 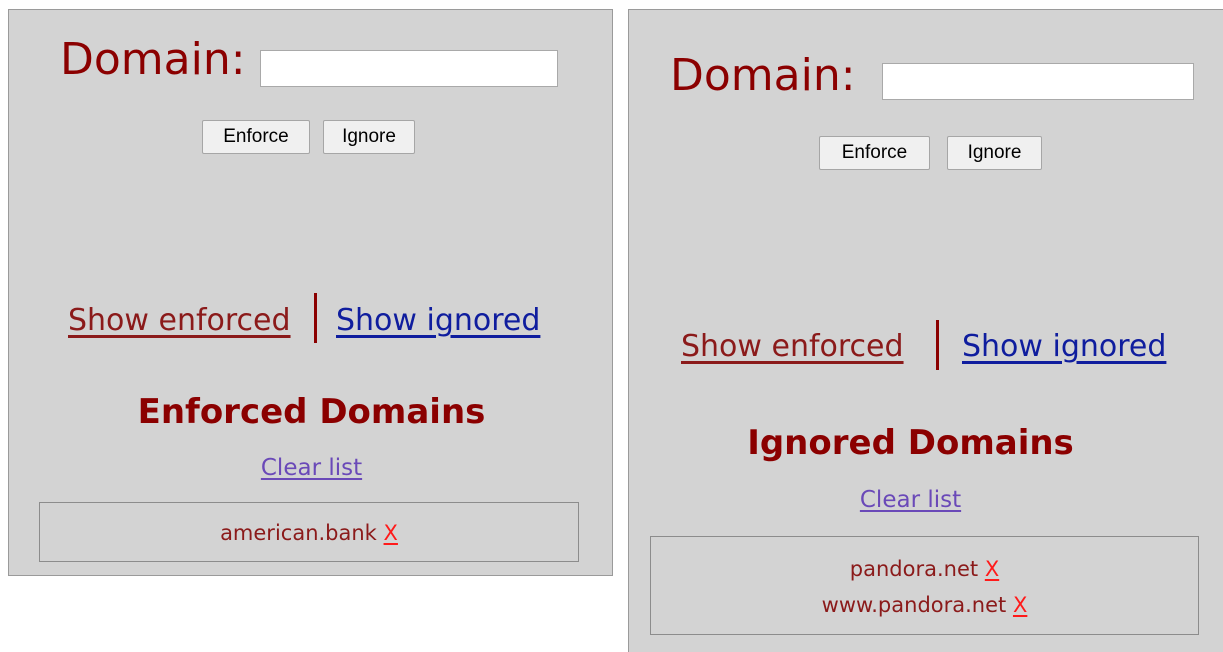 What do you see at coordinates (298, 533) in the screenshot?
I see `list-item-domain: american.bank` at bounding box center [298, 533].